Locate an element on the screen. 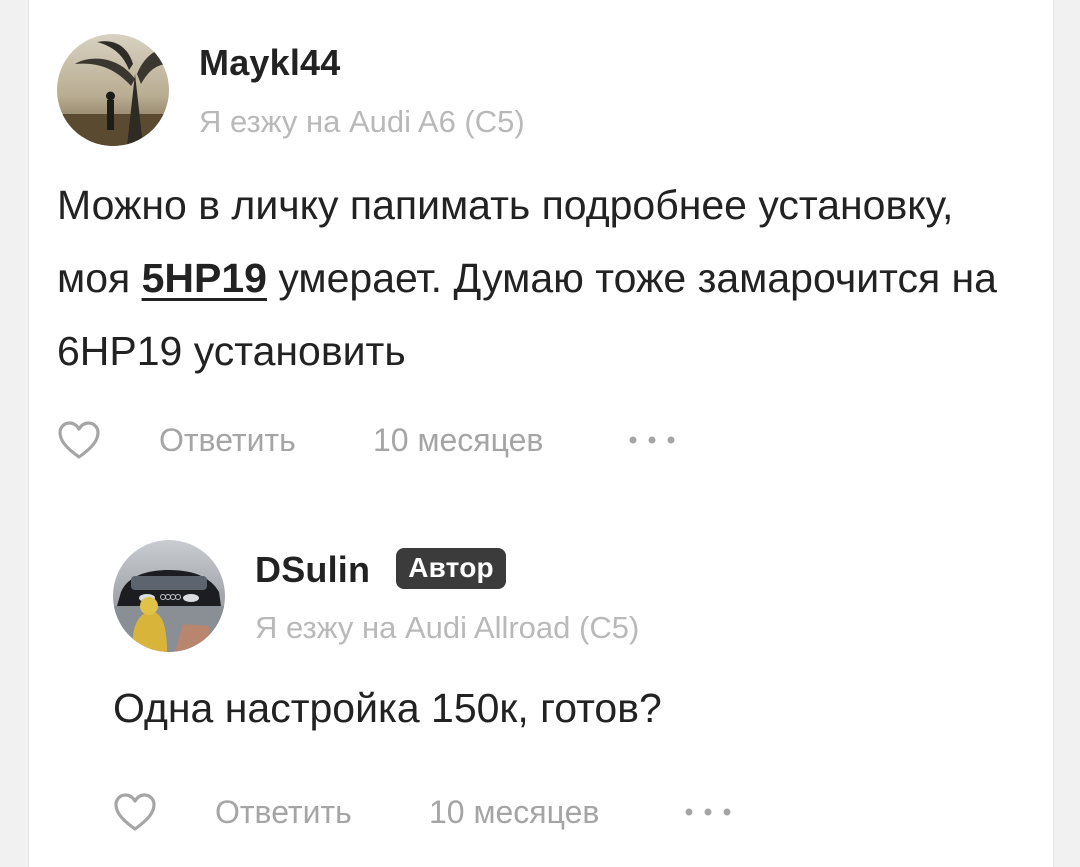  author-car: Я езжу на Audi Allroad (C5) is located at coordinates (447, 628).